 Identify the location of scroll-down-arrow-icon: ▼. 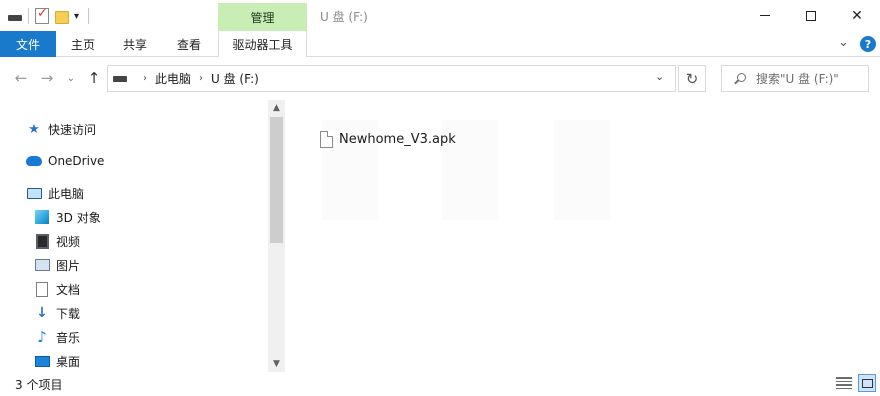
(276, 364).